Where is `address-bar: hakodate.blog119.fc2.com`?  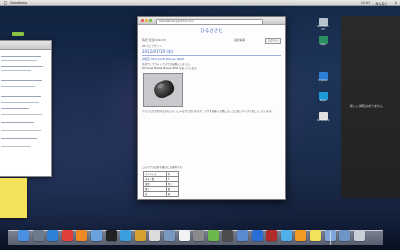 address-bar: hakodate.blog119.fc2.com is located at coordinates (209, 21).